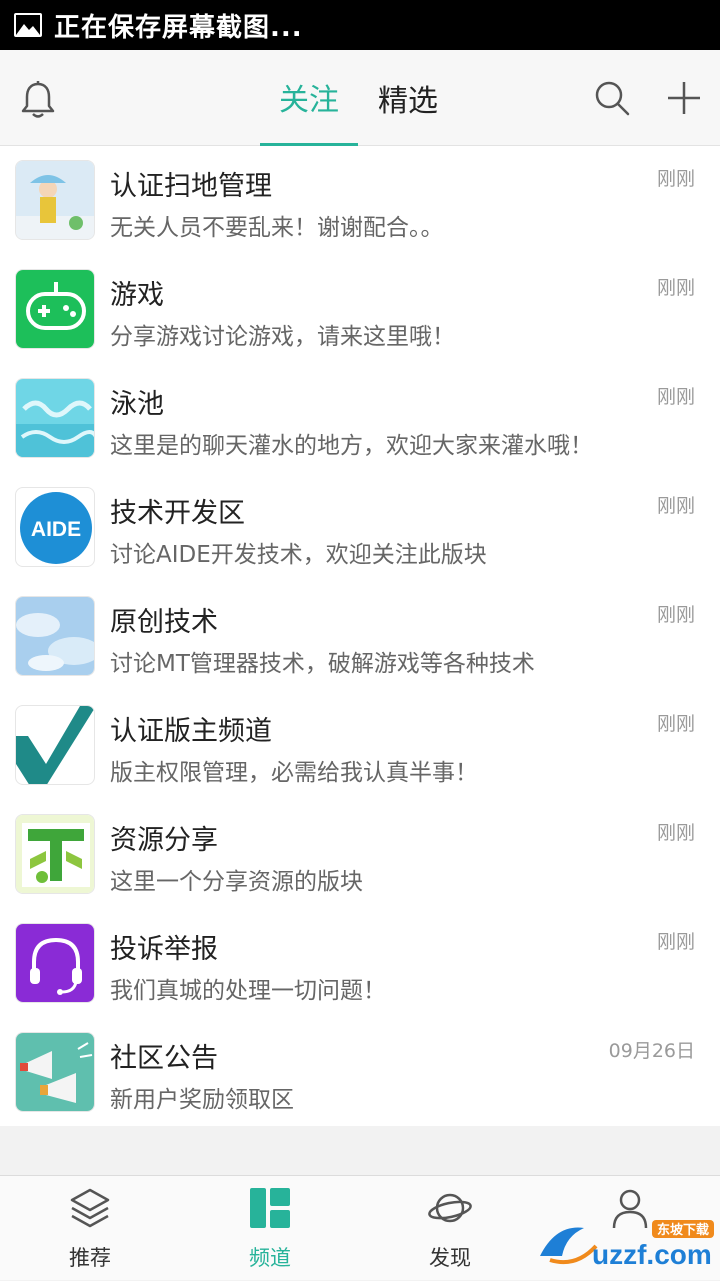 Image resolution: width=720 pixels, height=1281 pixels. I want to click on channel-title: 技术开发区, so click(177, 513).